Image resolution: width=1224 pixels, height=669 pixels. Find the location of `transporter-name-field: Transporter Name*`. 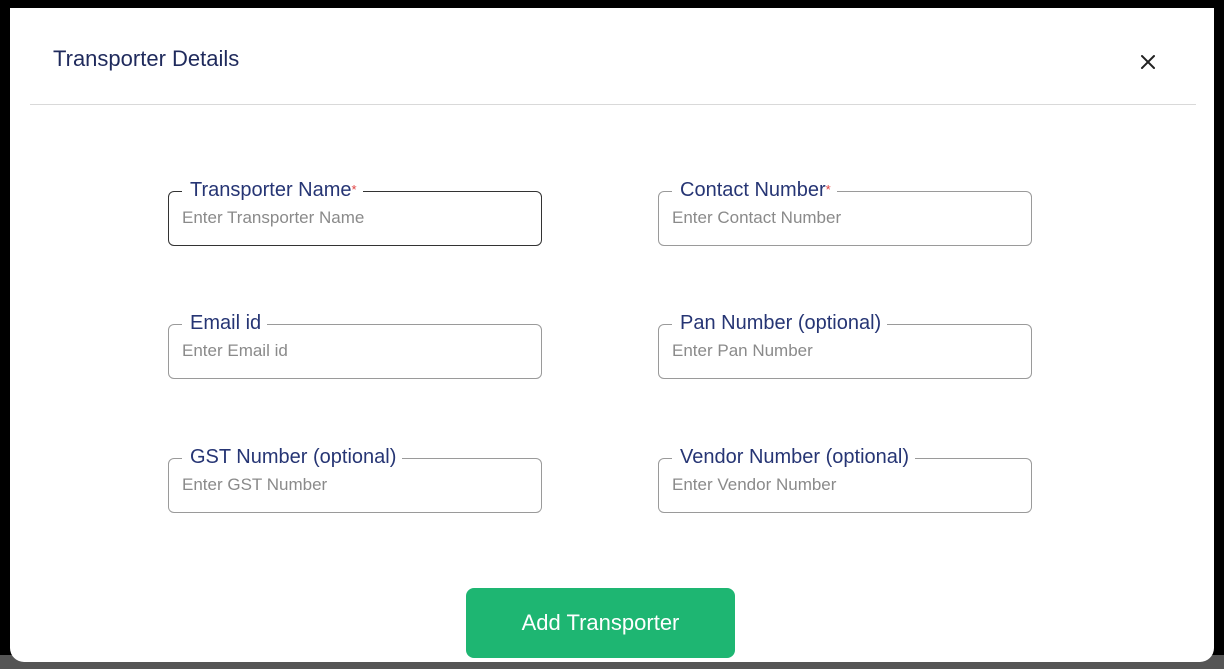

transporter-name-field: Transporter Name* is located at coordinates (355, 211).